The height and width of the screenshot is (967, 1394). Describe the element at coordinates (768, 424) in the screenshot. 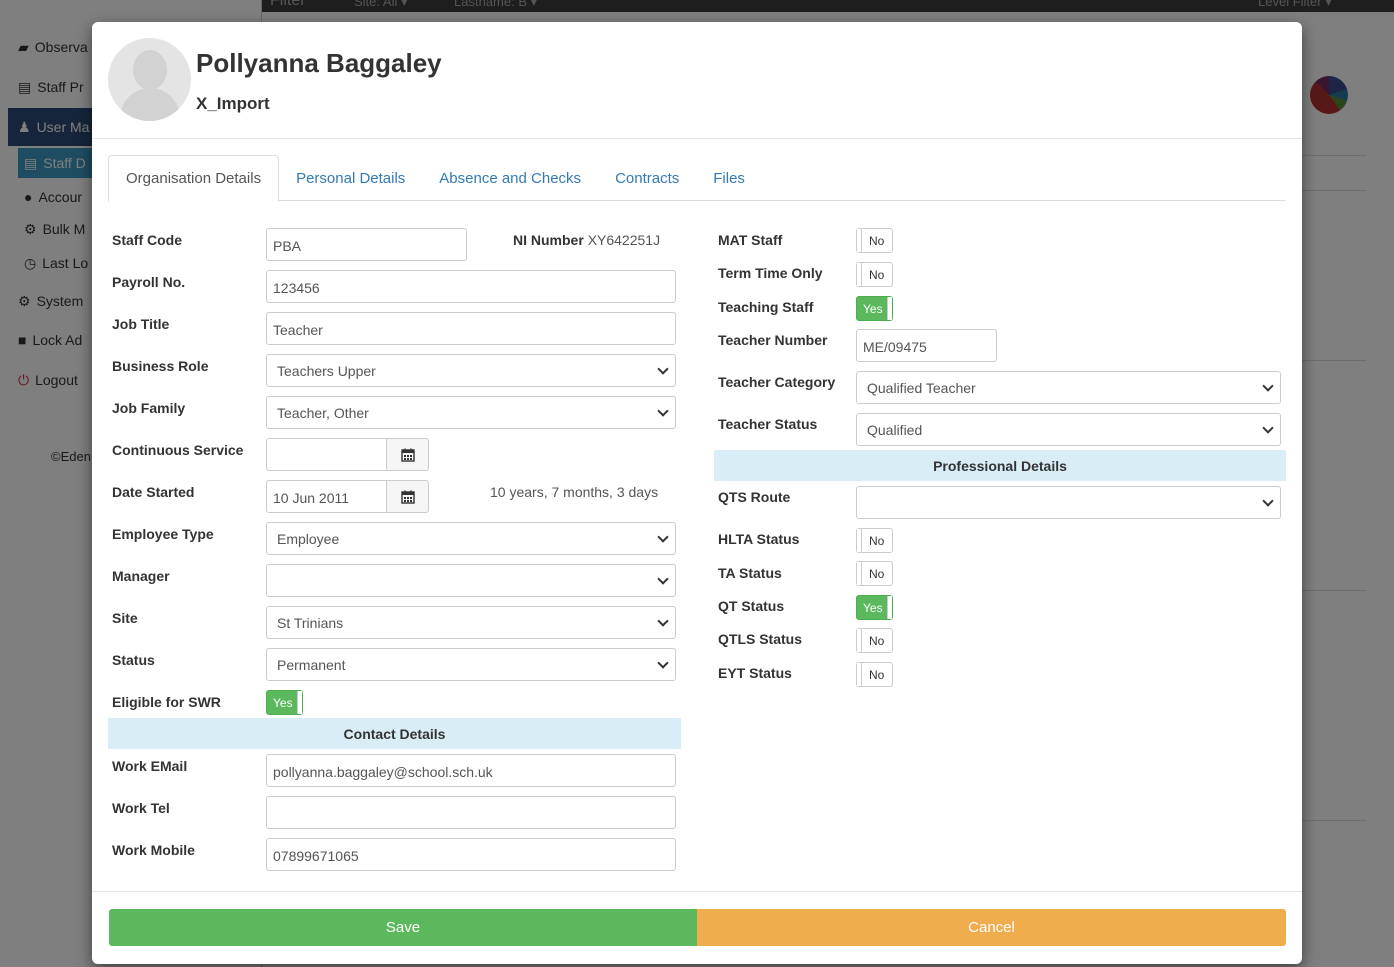

I see `teacher-status-label: Teacher Status` at that location.